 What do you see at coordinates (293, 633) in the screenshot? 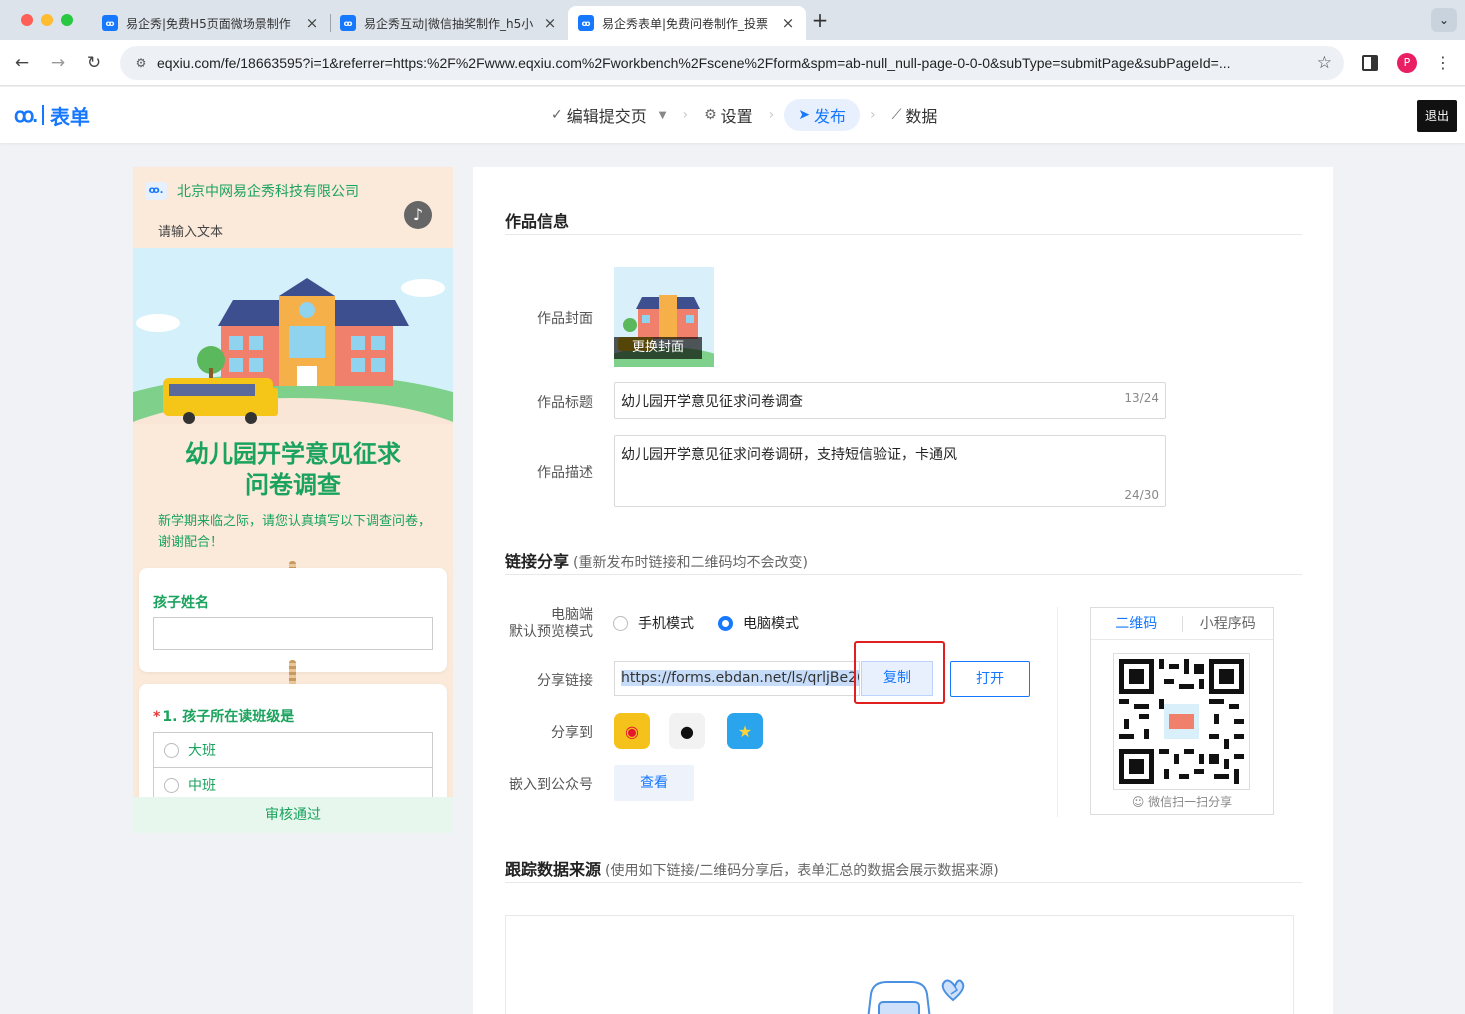
I see `child-name-input` at bounding box center [293, 633].